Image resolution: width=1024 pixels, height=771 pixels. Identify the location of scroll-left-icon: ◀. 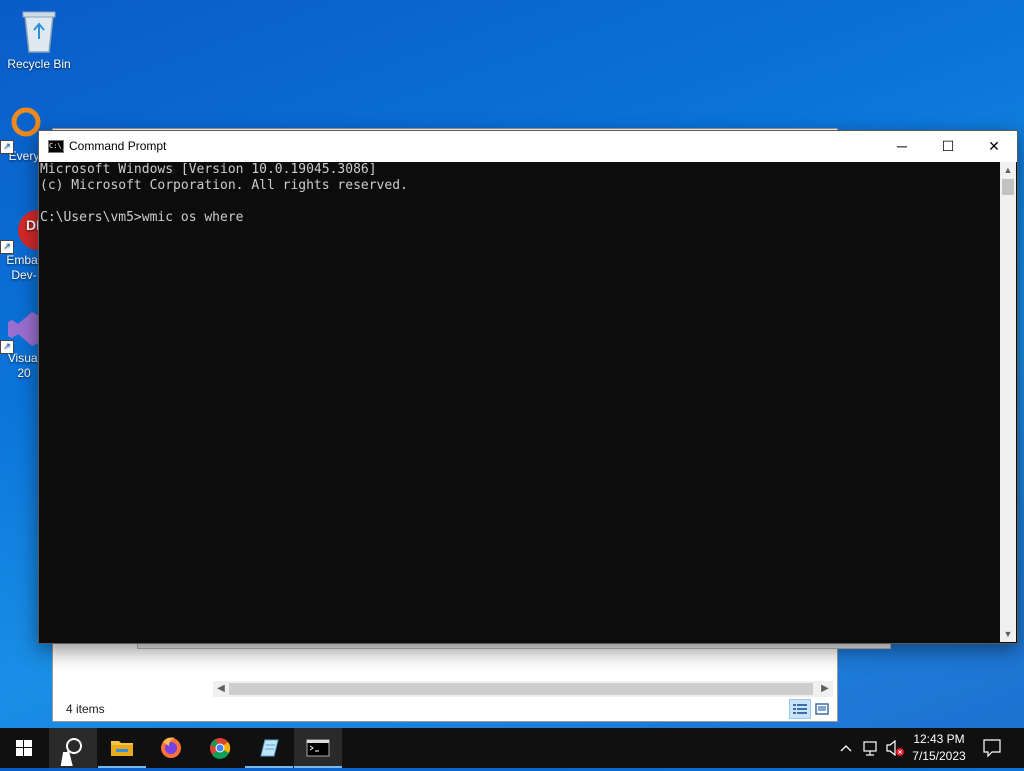
(221, 689).